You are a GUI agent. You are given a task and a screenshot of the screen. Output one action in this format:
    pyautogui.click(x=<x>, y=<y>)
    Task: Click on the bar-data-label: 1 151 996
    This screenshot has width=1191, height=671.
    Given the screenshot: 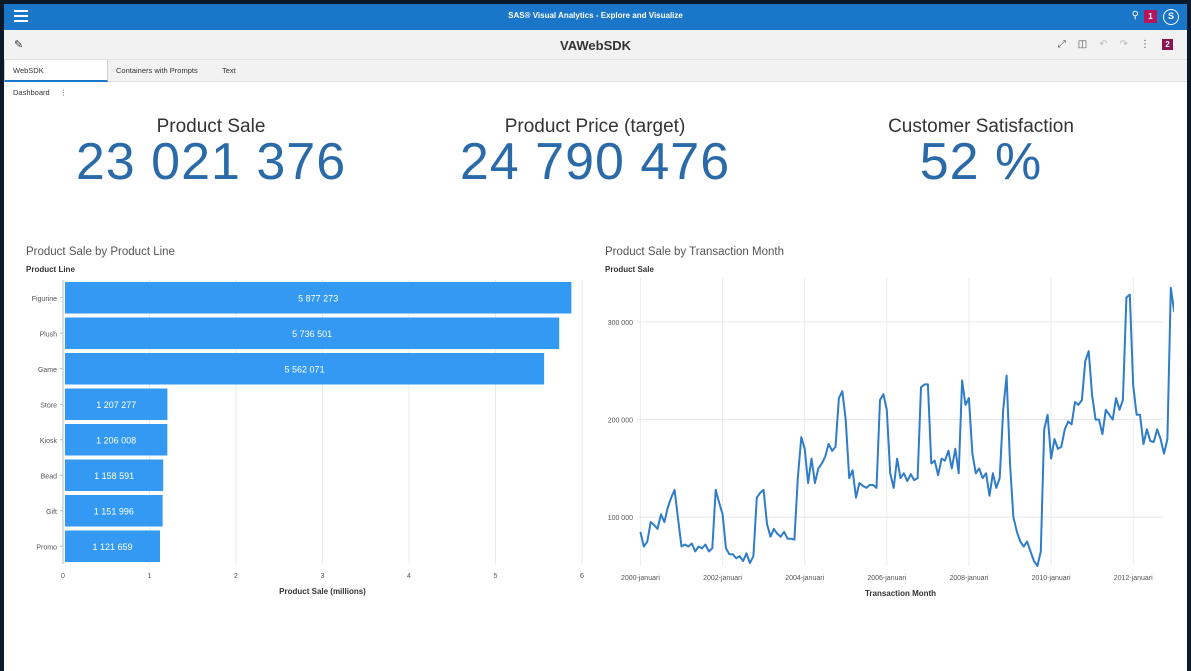 What is the action you would take?
    pyautogui.click(x=114, y=511)
    